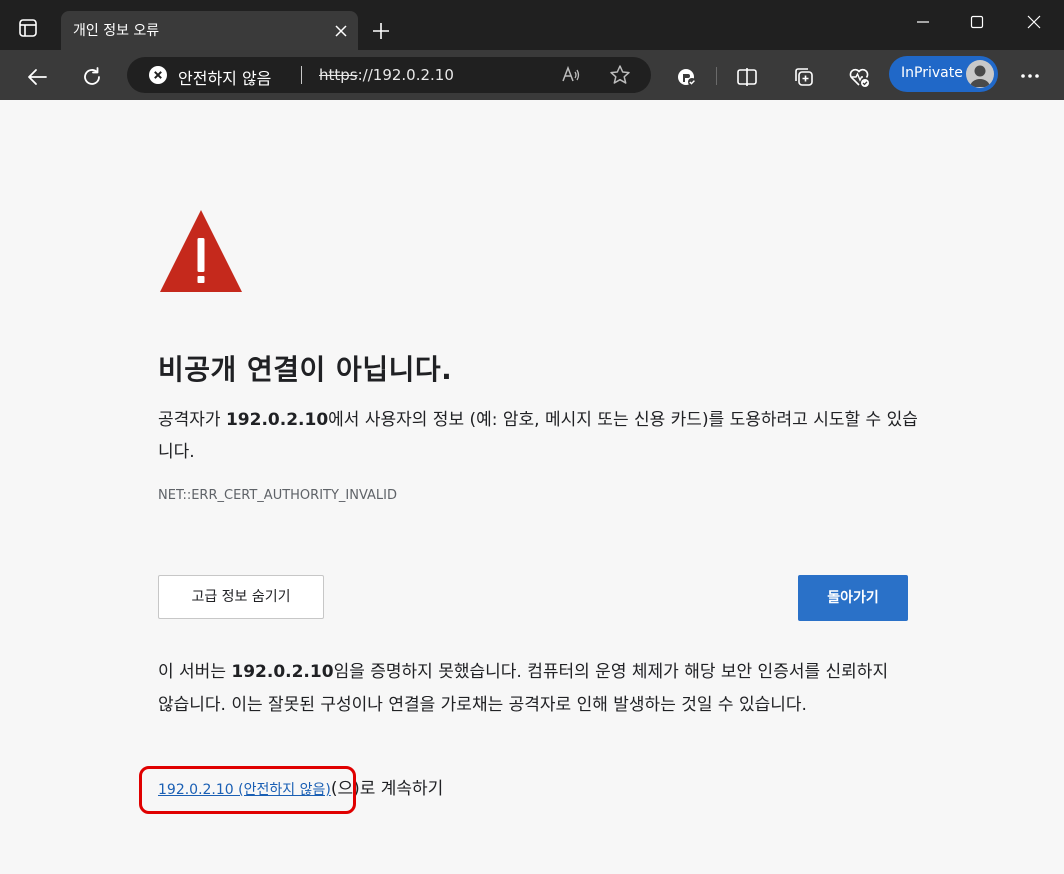  I want to click on desc-host: 192.0.2.10, so click(277, 420).